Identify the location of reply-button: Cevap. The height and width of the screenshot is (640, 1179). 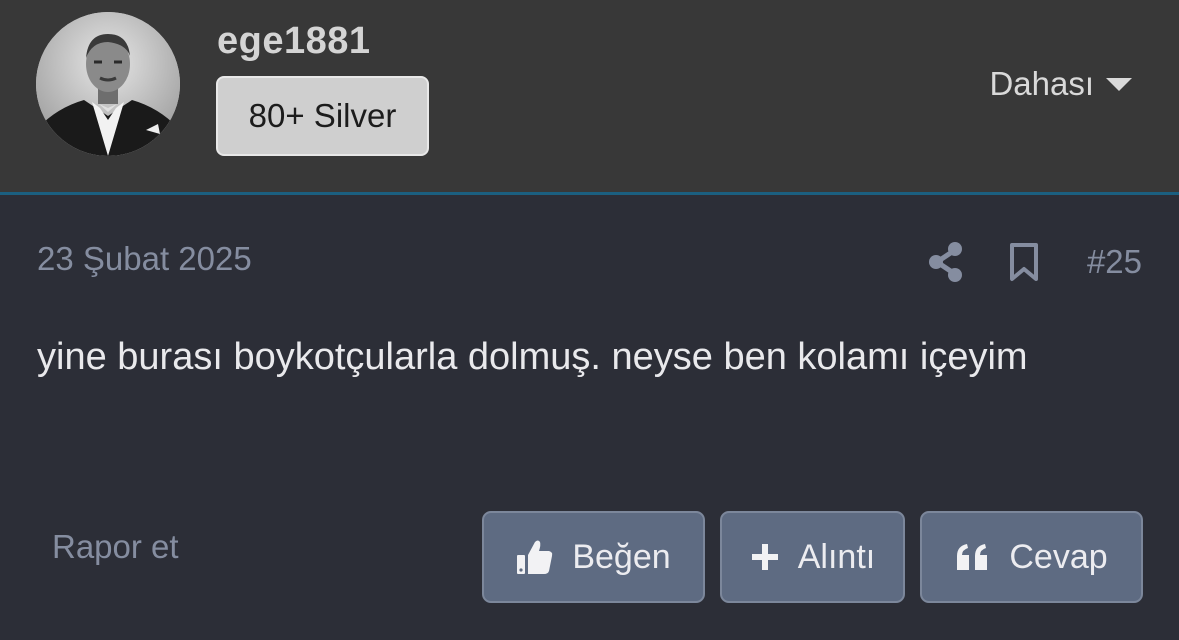
(1031, 557).